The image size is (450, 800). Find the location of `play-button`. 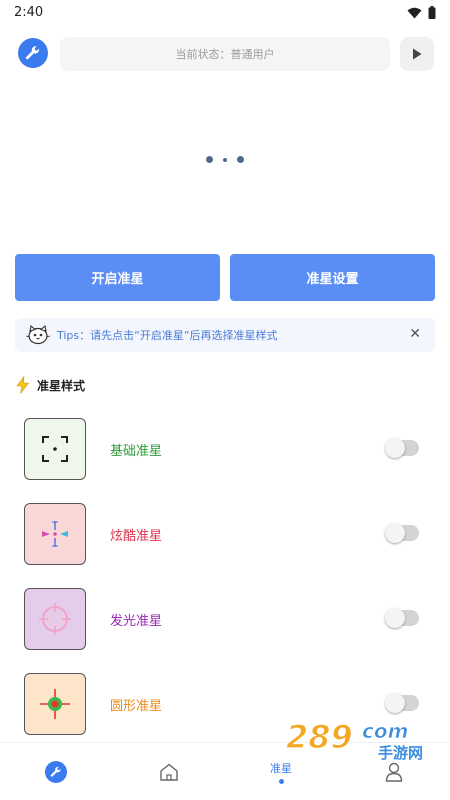

play-button is located at coordinates (417, 54).